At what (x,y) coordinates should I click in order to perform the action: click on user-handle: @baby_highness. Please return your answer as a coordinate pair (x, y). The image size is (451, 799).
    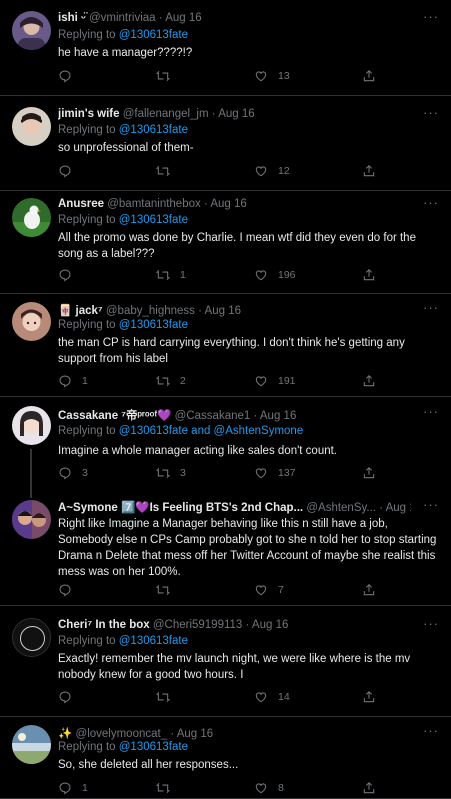
    Looking at the image, I should click on (150, 311).